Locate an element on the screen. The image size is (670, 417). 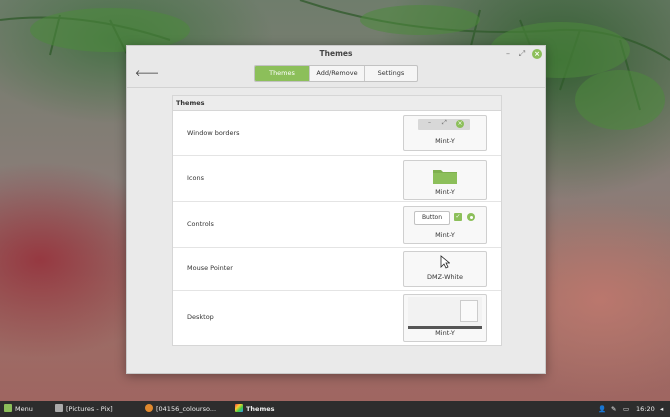
clock: 16:20 is located at coordinates (645, 409).